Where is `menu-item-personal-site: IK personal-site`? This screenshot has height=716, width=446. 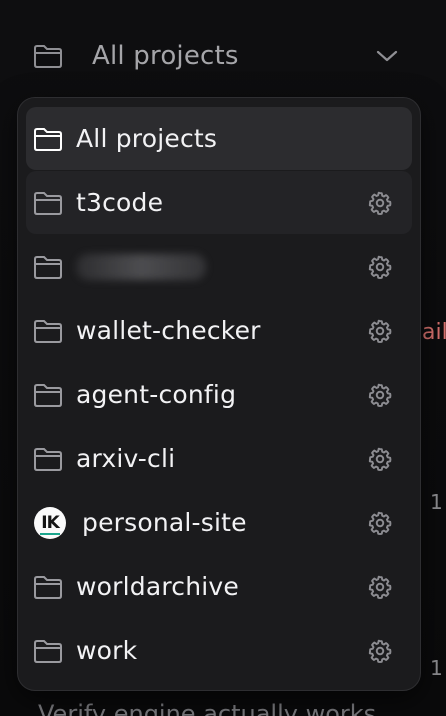 menu-item-personal-site: IK personal-site is located at coordinates (219, 522).